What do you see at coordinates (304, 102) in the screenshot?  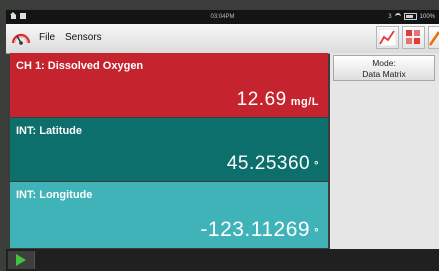 I see `meter-unit: mg/L` at bounding box center [304, 102].